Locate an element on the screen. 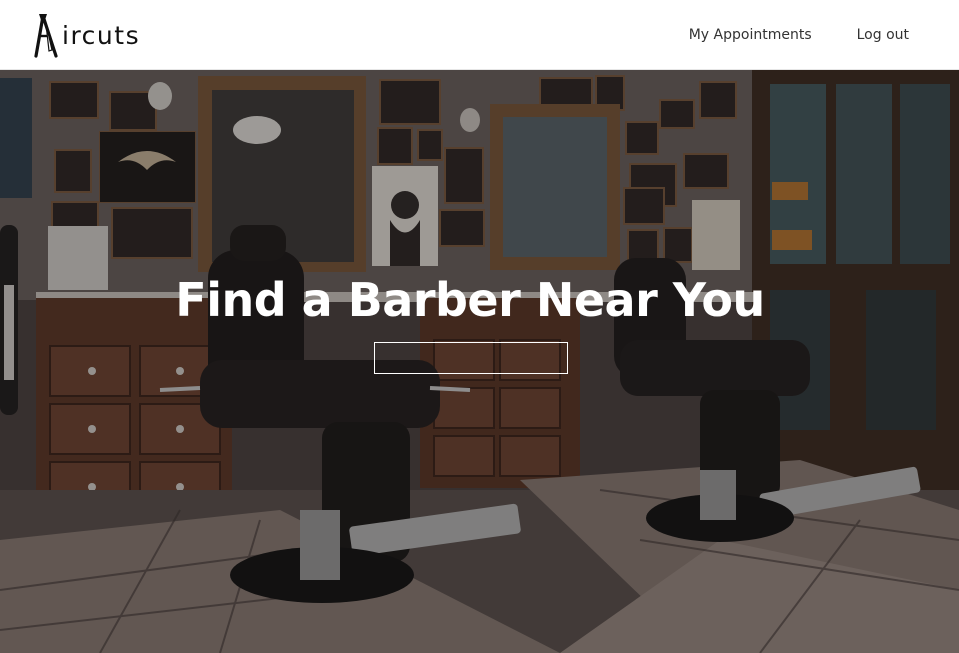 Image resolution: width=959 pixels, height=653 pixels. hero-title: Find a Barber Near You is located at coordinates (470, 300).